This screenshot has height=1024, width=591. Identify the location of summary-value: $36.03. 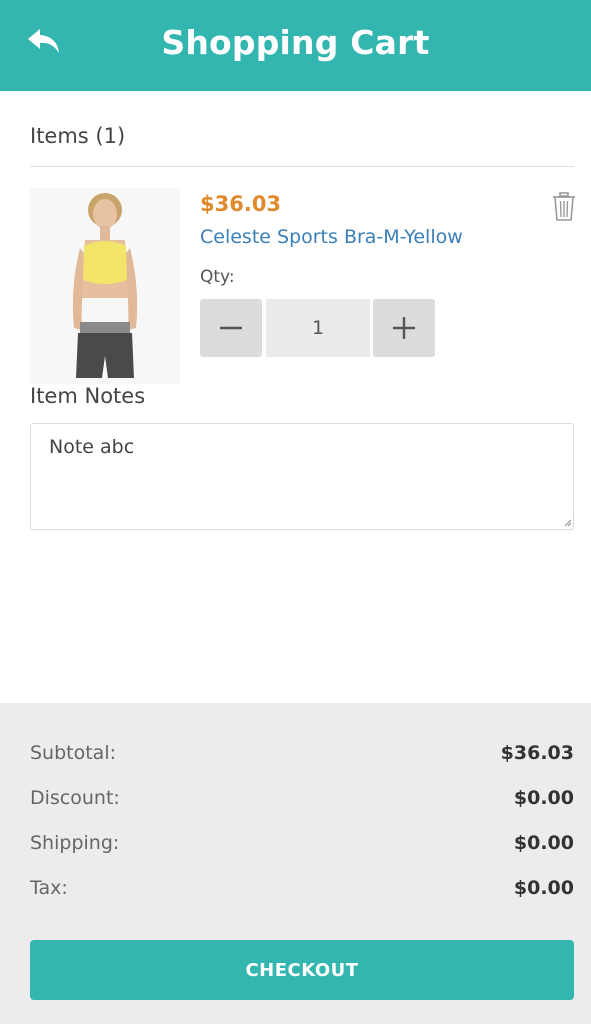
(537, 753).